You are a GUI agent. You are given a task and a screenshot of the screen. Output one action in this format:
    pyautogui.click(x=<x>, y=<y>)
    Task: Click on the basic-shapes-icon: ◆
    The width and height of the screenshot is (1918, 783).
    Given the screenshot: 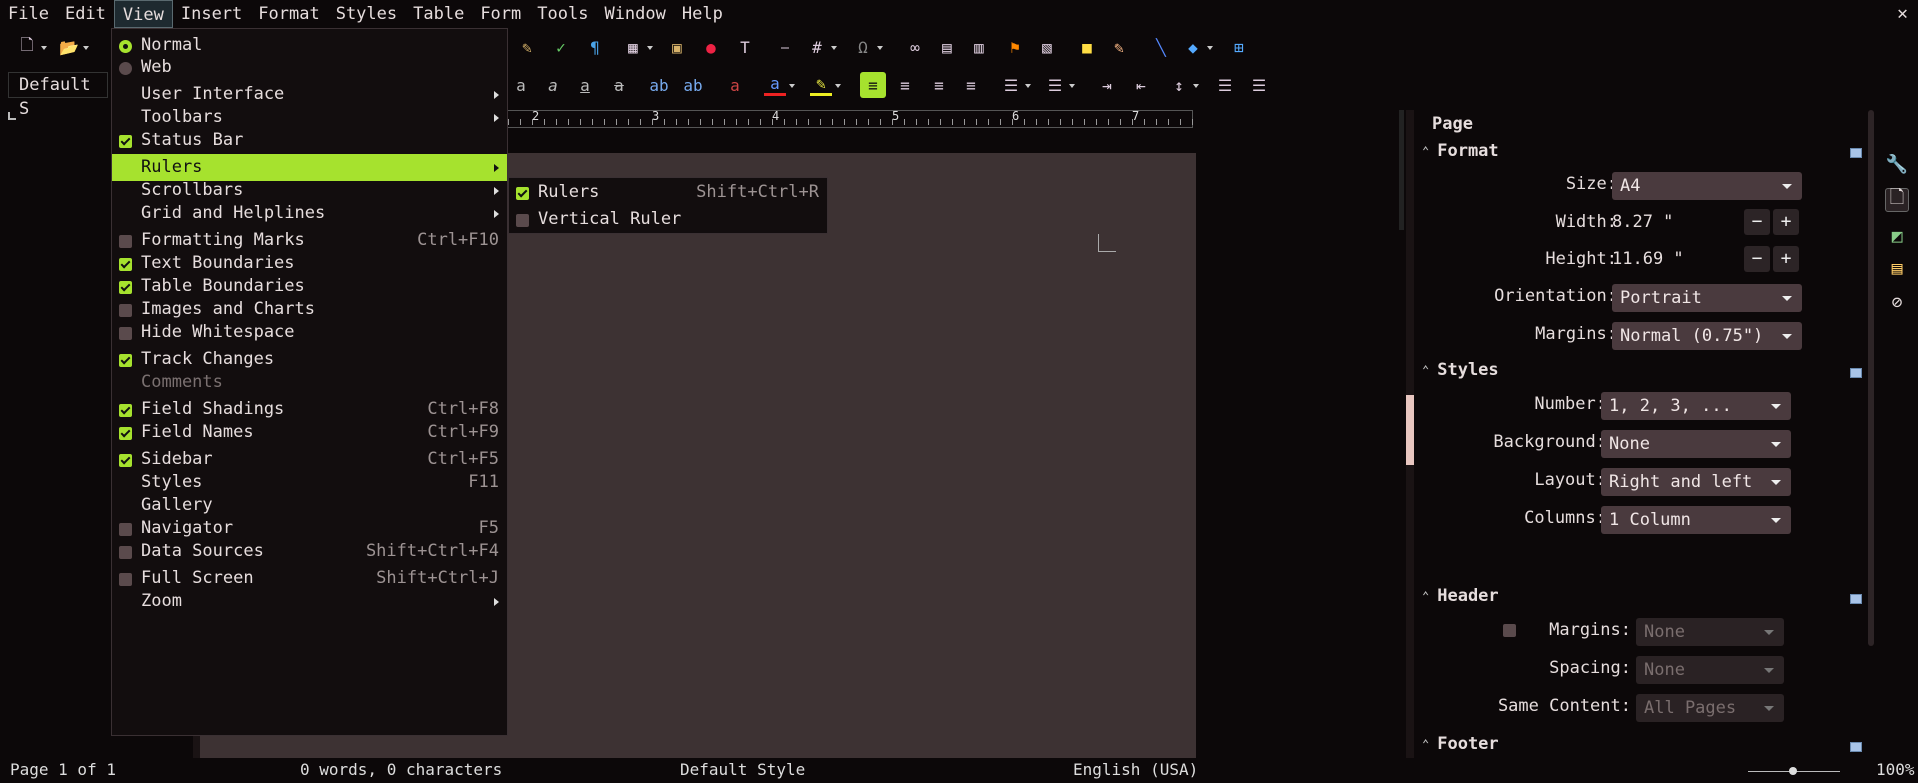 What is the action you would take?
    pyautogui.click(x=1197, y=47)
    